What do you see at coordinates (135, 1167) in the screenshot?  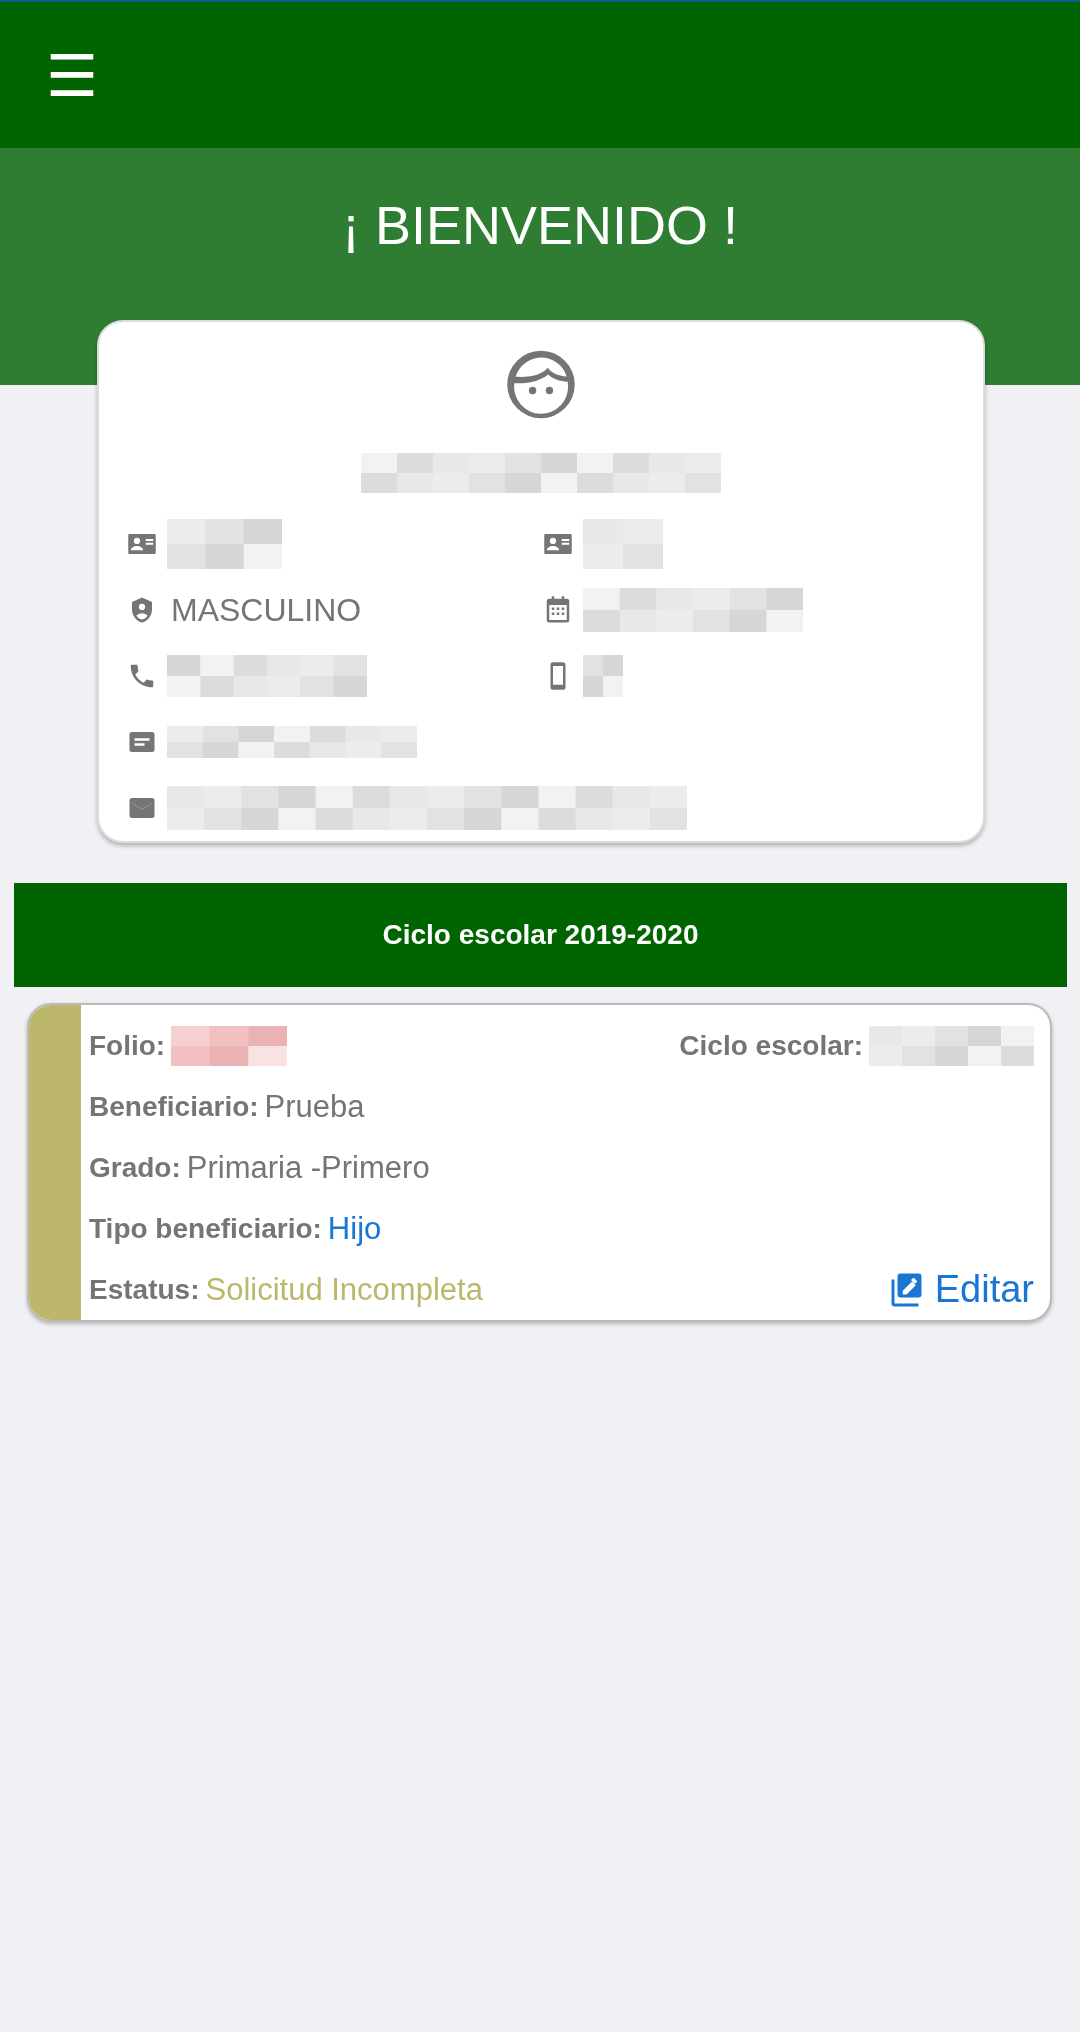 I see `field-label: Grado:` at bounding box center [135, 1167].